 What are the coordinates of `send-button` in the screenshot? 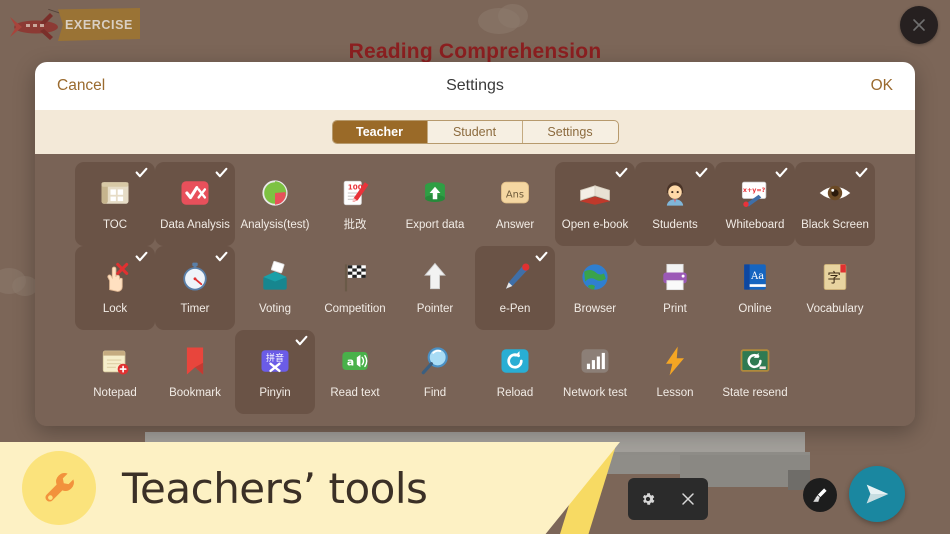 It's located at (877, 494).